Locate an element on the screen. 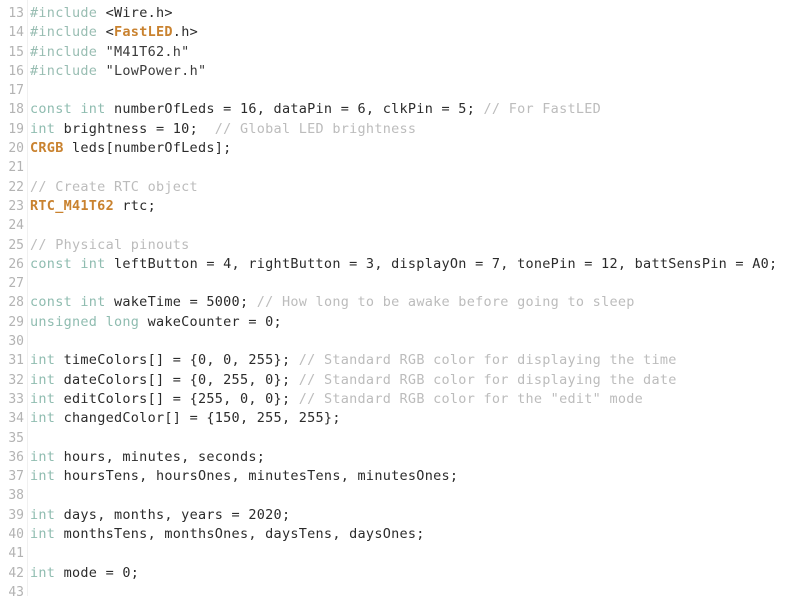 The height and width of the screenshot is (602, 800). code-line-text: int mode = 0; is located at coordinates (81, 573).